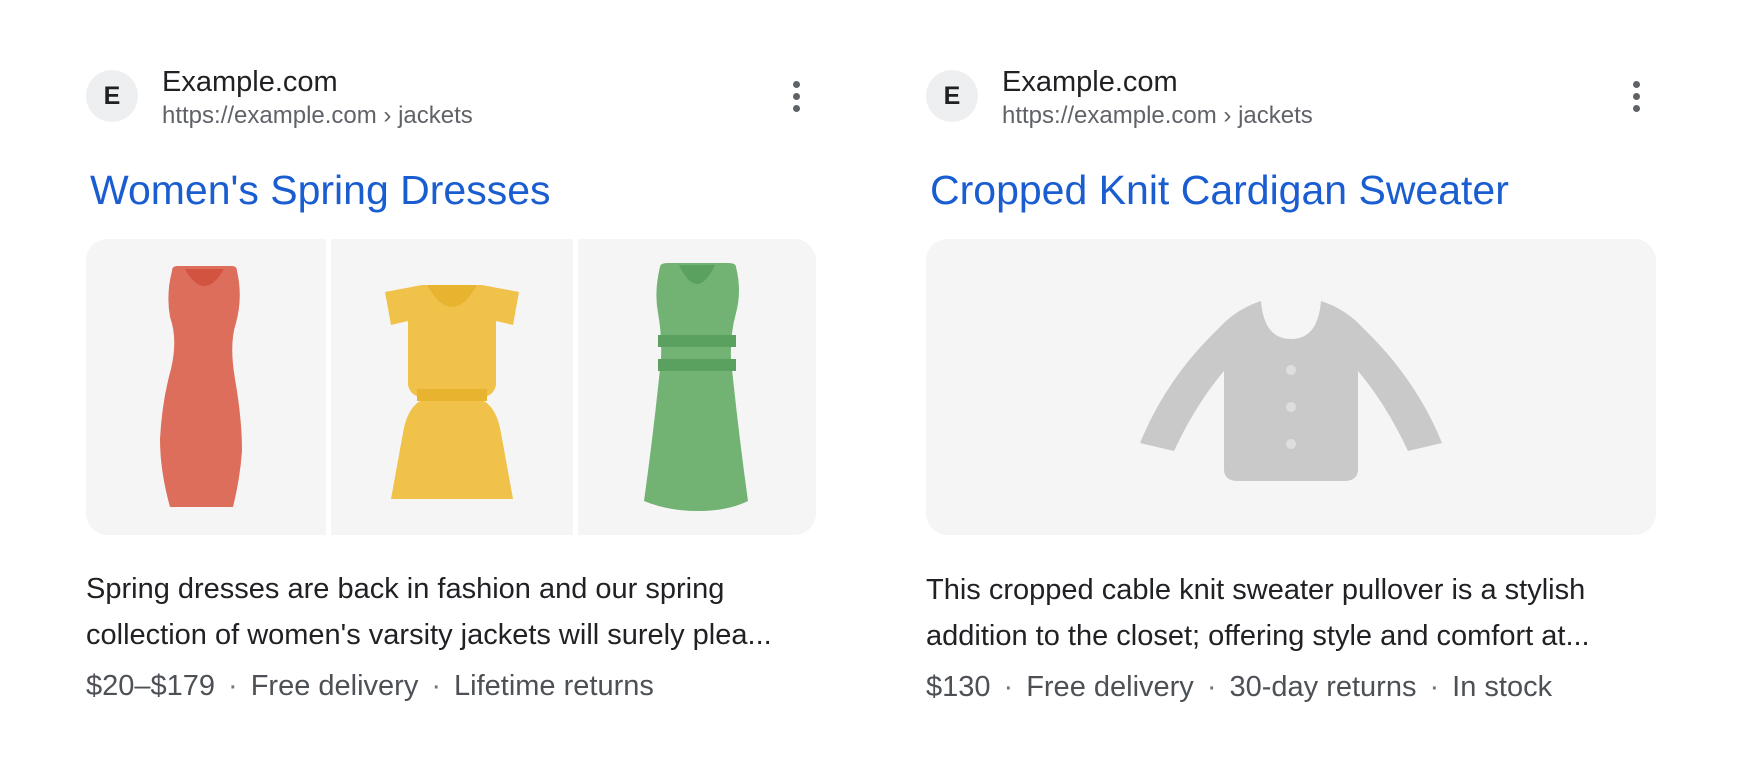 The width and height of the screenshot is (1756, 764). What do you see at coordinates (958, 687) in the screenshot?
I see `price: $130` at bounding box center [958, 687].